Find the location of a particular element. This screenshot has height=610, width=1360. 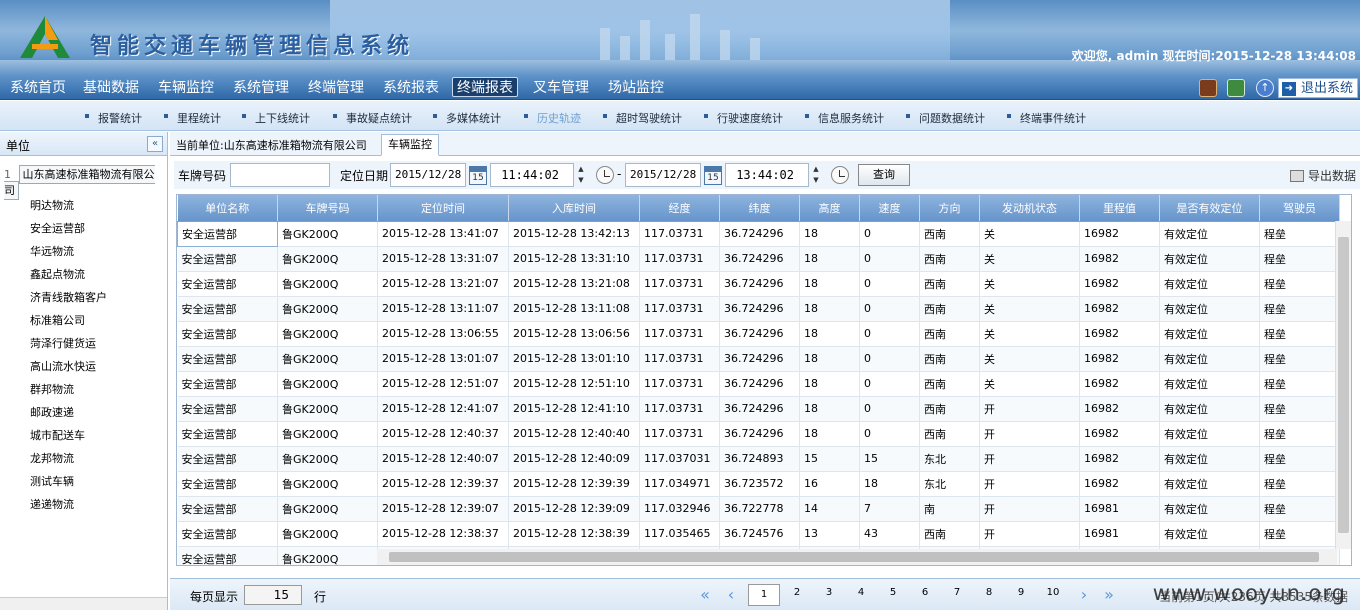

export-button: 导出数据 is located at coordinates (1322, 175).